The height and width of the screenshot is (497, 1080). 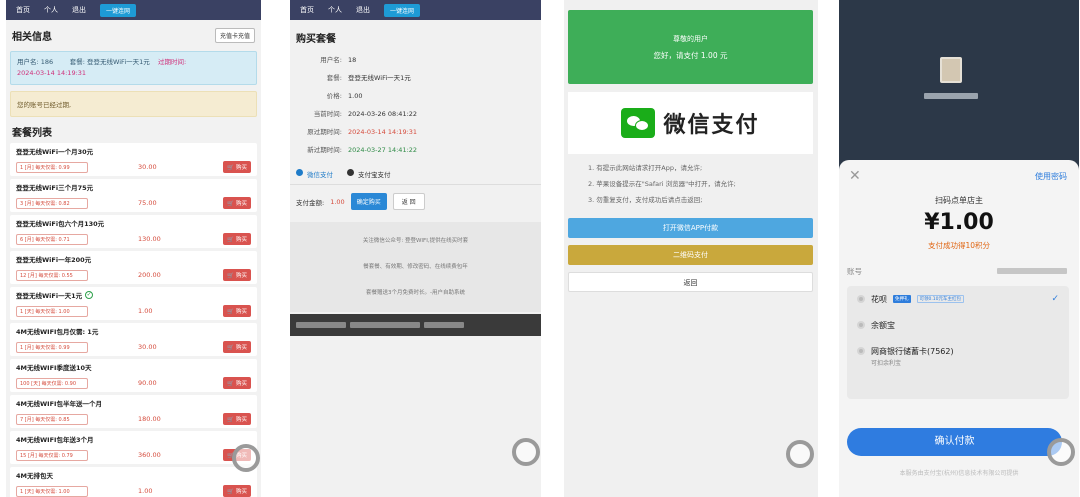 I want to click on field-label: 当前时间:, so click(x=327, y=114).